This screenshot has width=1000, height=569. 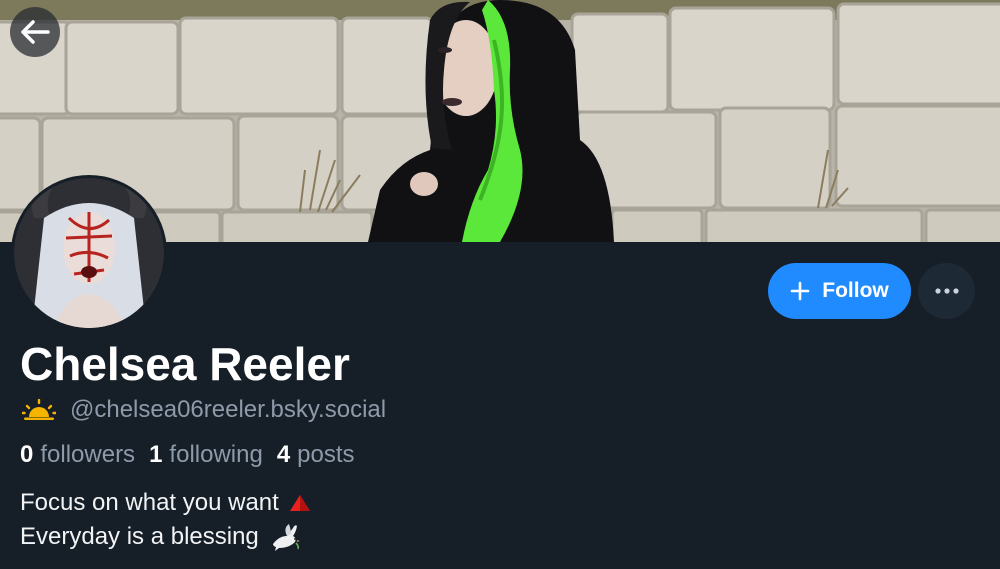 I want to click on following-count: 1 following, so click(x=206, y=455).